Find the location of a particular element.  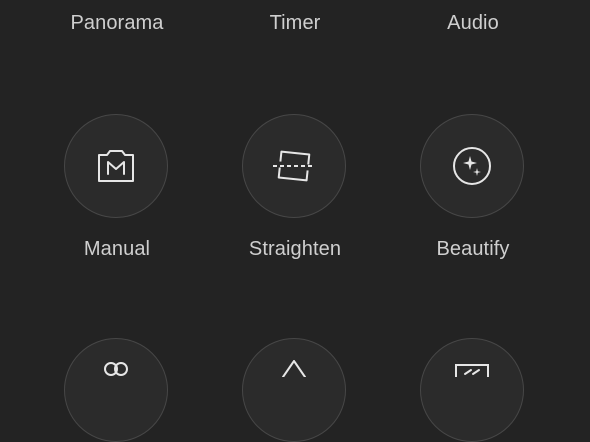

straighten-mode-button is located at coordinates (294, 166).